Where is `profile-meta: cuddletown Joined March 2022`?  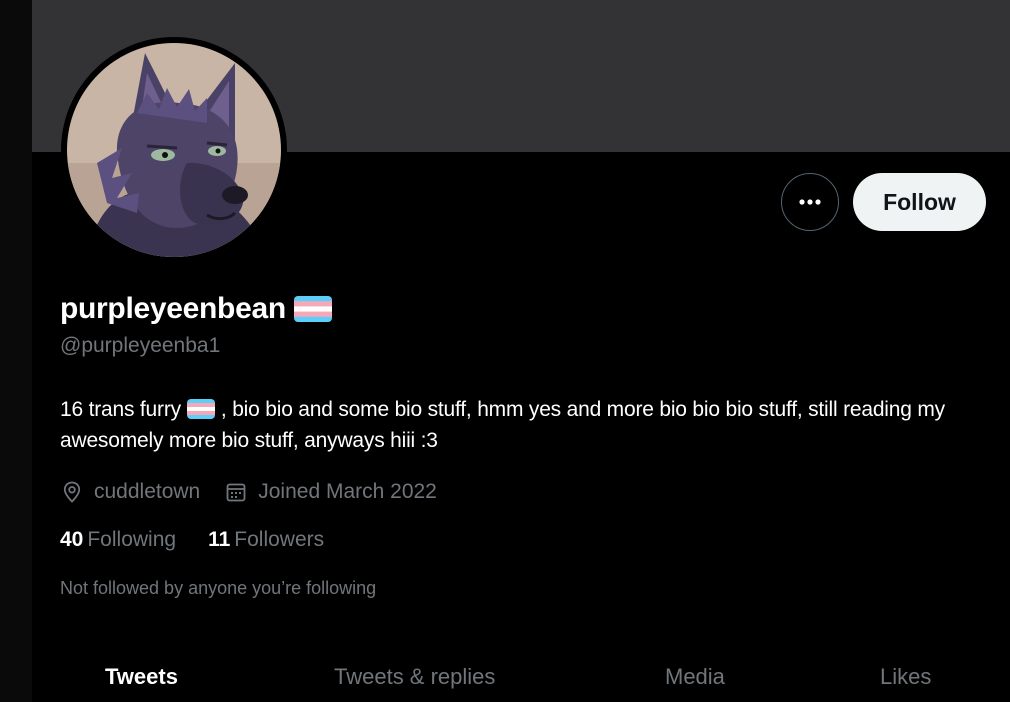 profile-meta: cuddletown Joined March 2022 is located at coordinates (260, 492).